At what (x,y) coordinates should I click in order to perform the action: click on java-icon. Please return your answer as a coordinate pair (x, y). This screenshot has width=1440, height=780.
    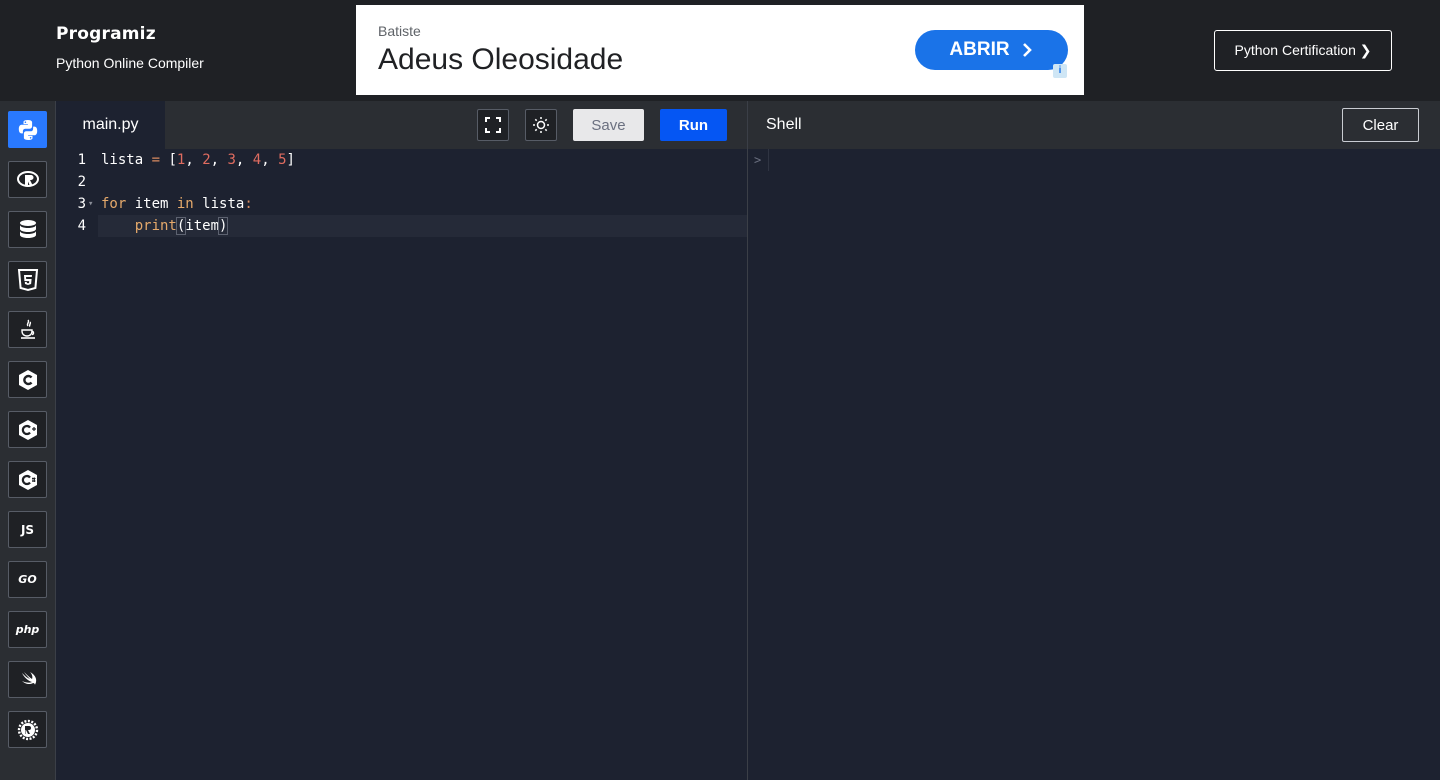
    Looking at the image, I should click on (27, 329).